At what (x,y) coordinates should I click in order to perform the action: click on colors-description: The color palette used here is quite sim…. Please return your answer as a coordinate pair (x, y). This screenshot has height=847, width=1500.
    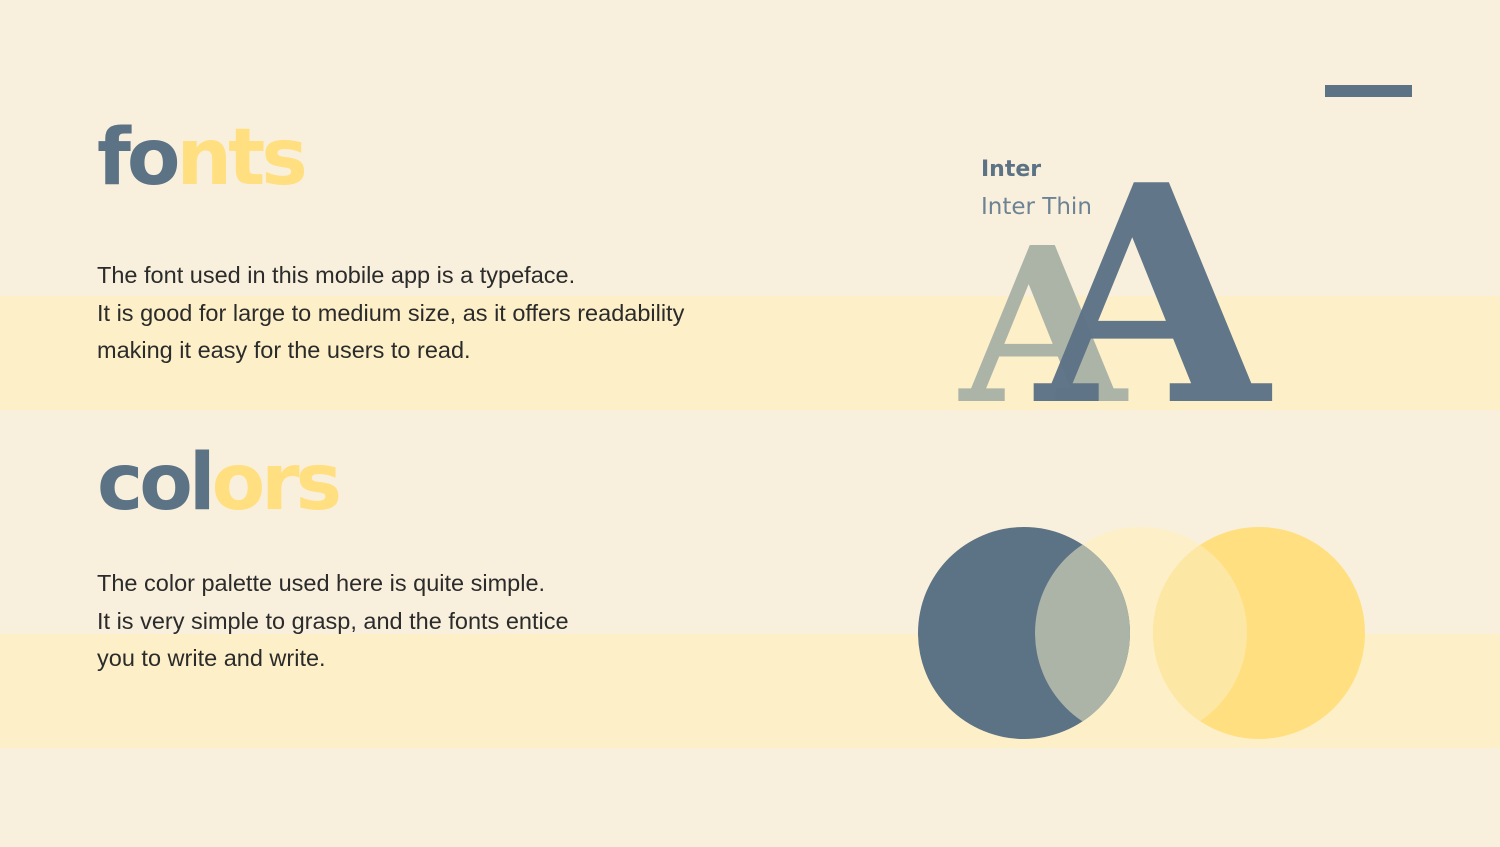
    Looking at the image, I should click on (333, 621).